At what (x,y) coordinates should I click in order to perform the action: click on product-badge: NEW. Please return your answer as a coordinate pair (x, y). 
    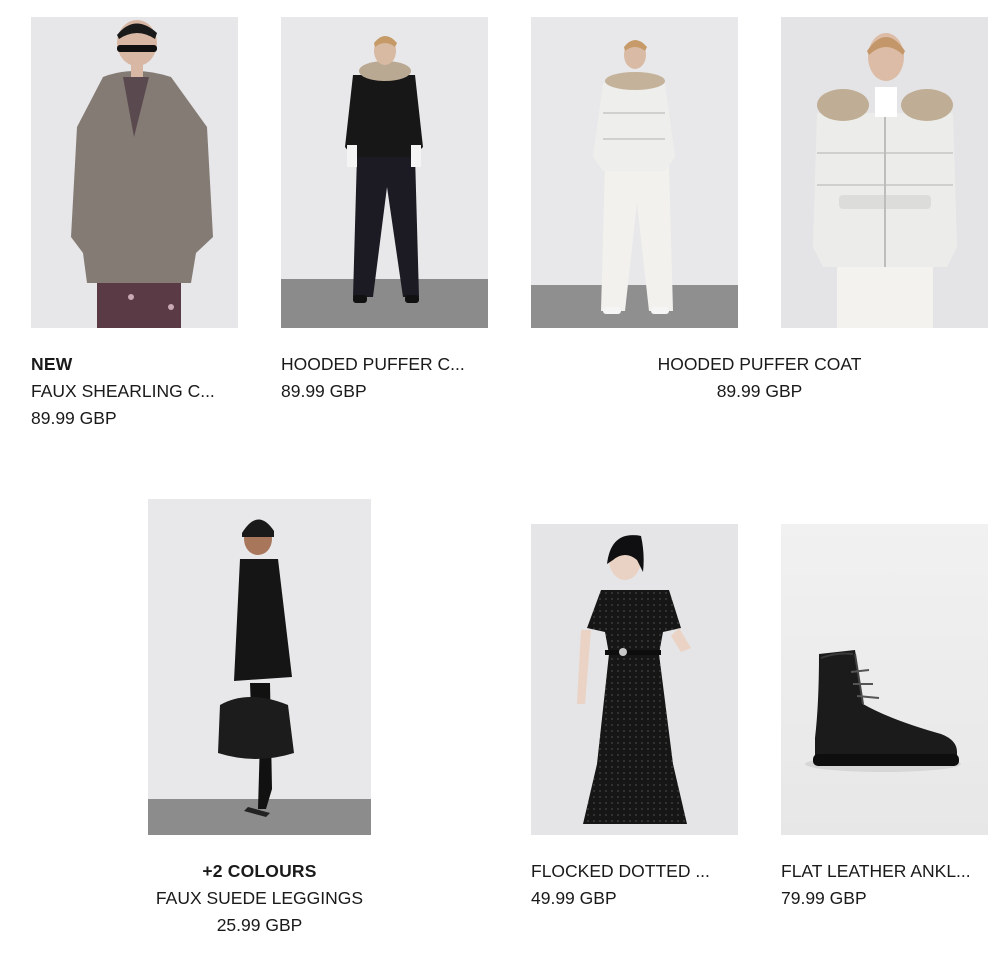
    Looking at the image, I should click on (52, 364).